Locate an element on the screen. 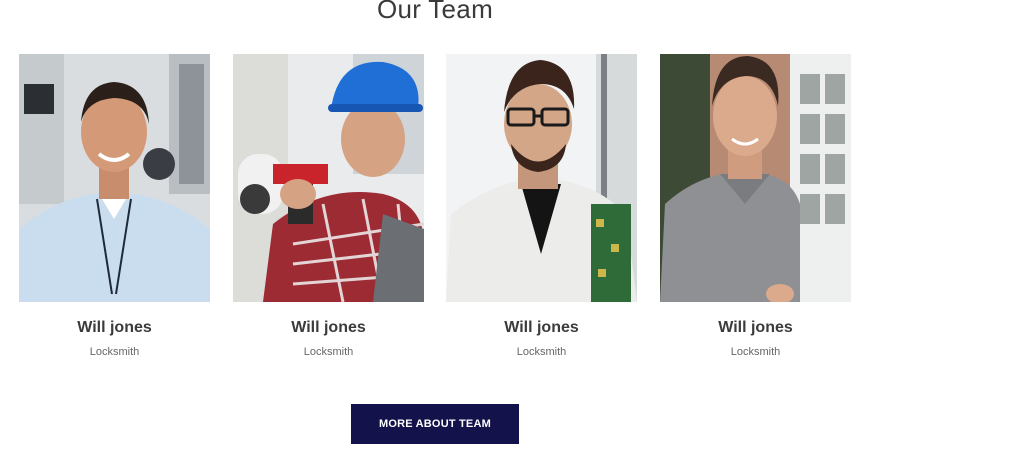 The height and width of the screenshot is (470, 1027). section-title: Our Team is located at coordinates (435, 12).